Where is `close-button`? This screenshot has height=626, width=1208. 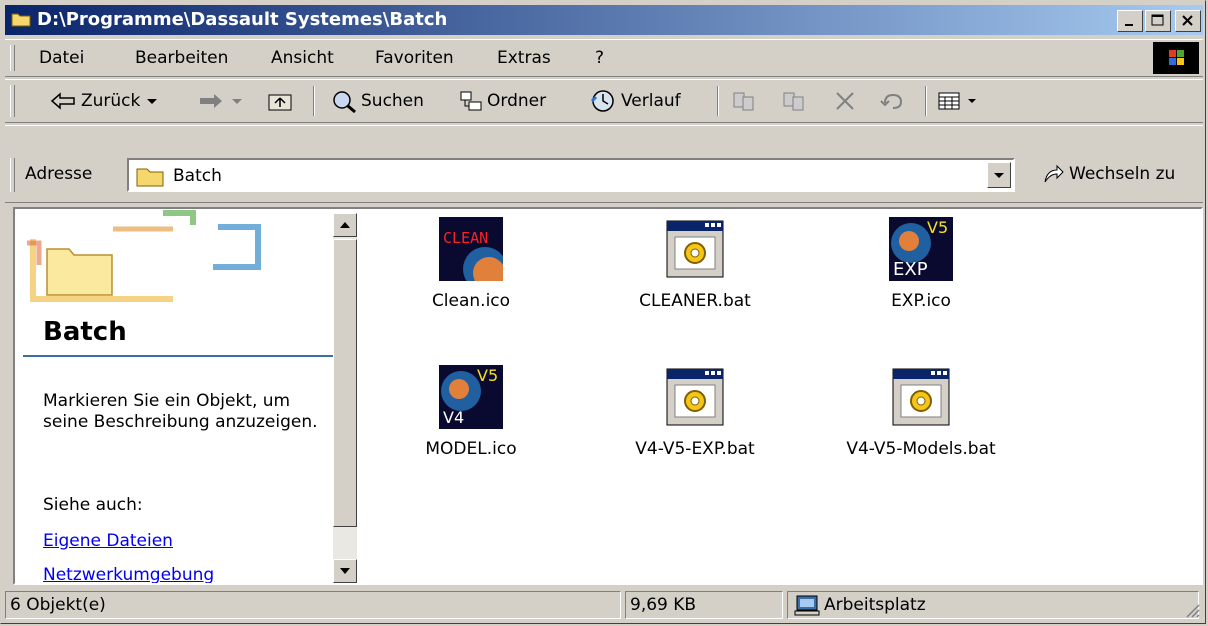
close-button is located at coordinates (1188, 21).